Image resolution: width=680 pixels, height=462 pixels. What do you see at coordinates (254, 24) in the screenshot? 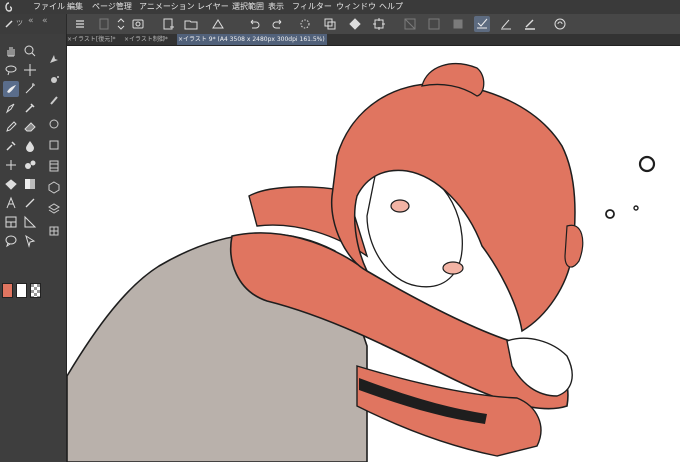
I see `undo-icon` at bounding box center [254, 24].